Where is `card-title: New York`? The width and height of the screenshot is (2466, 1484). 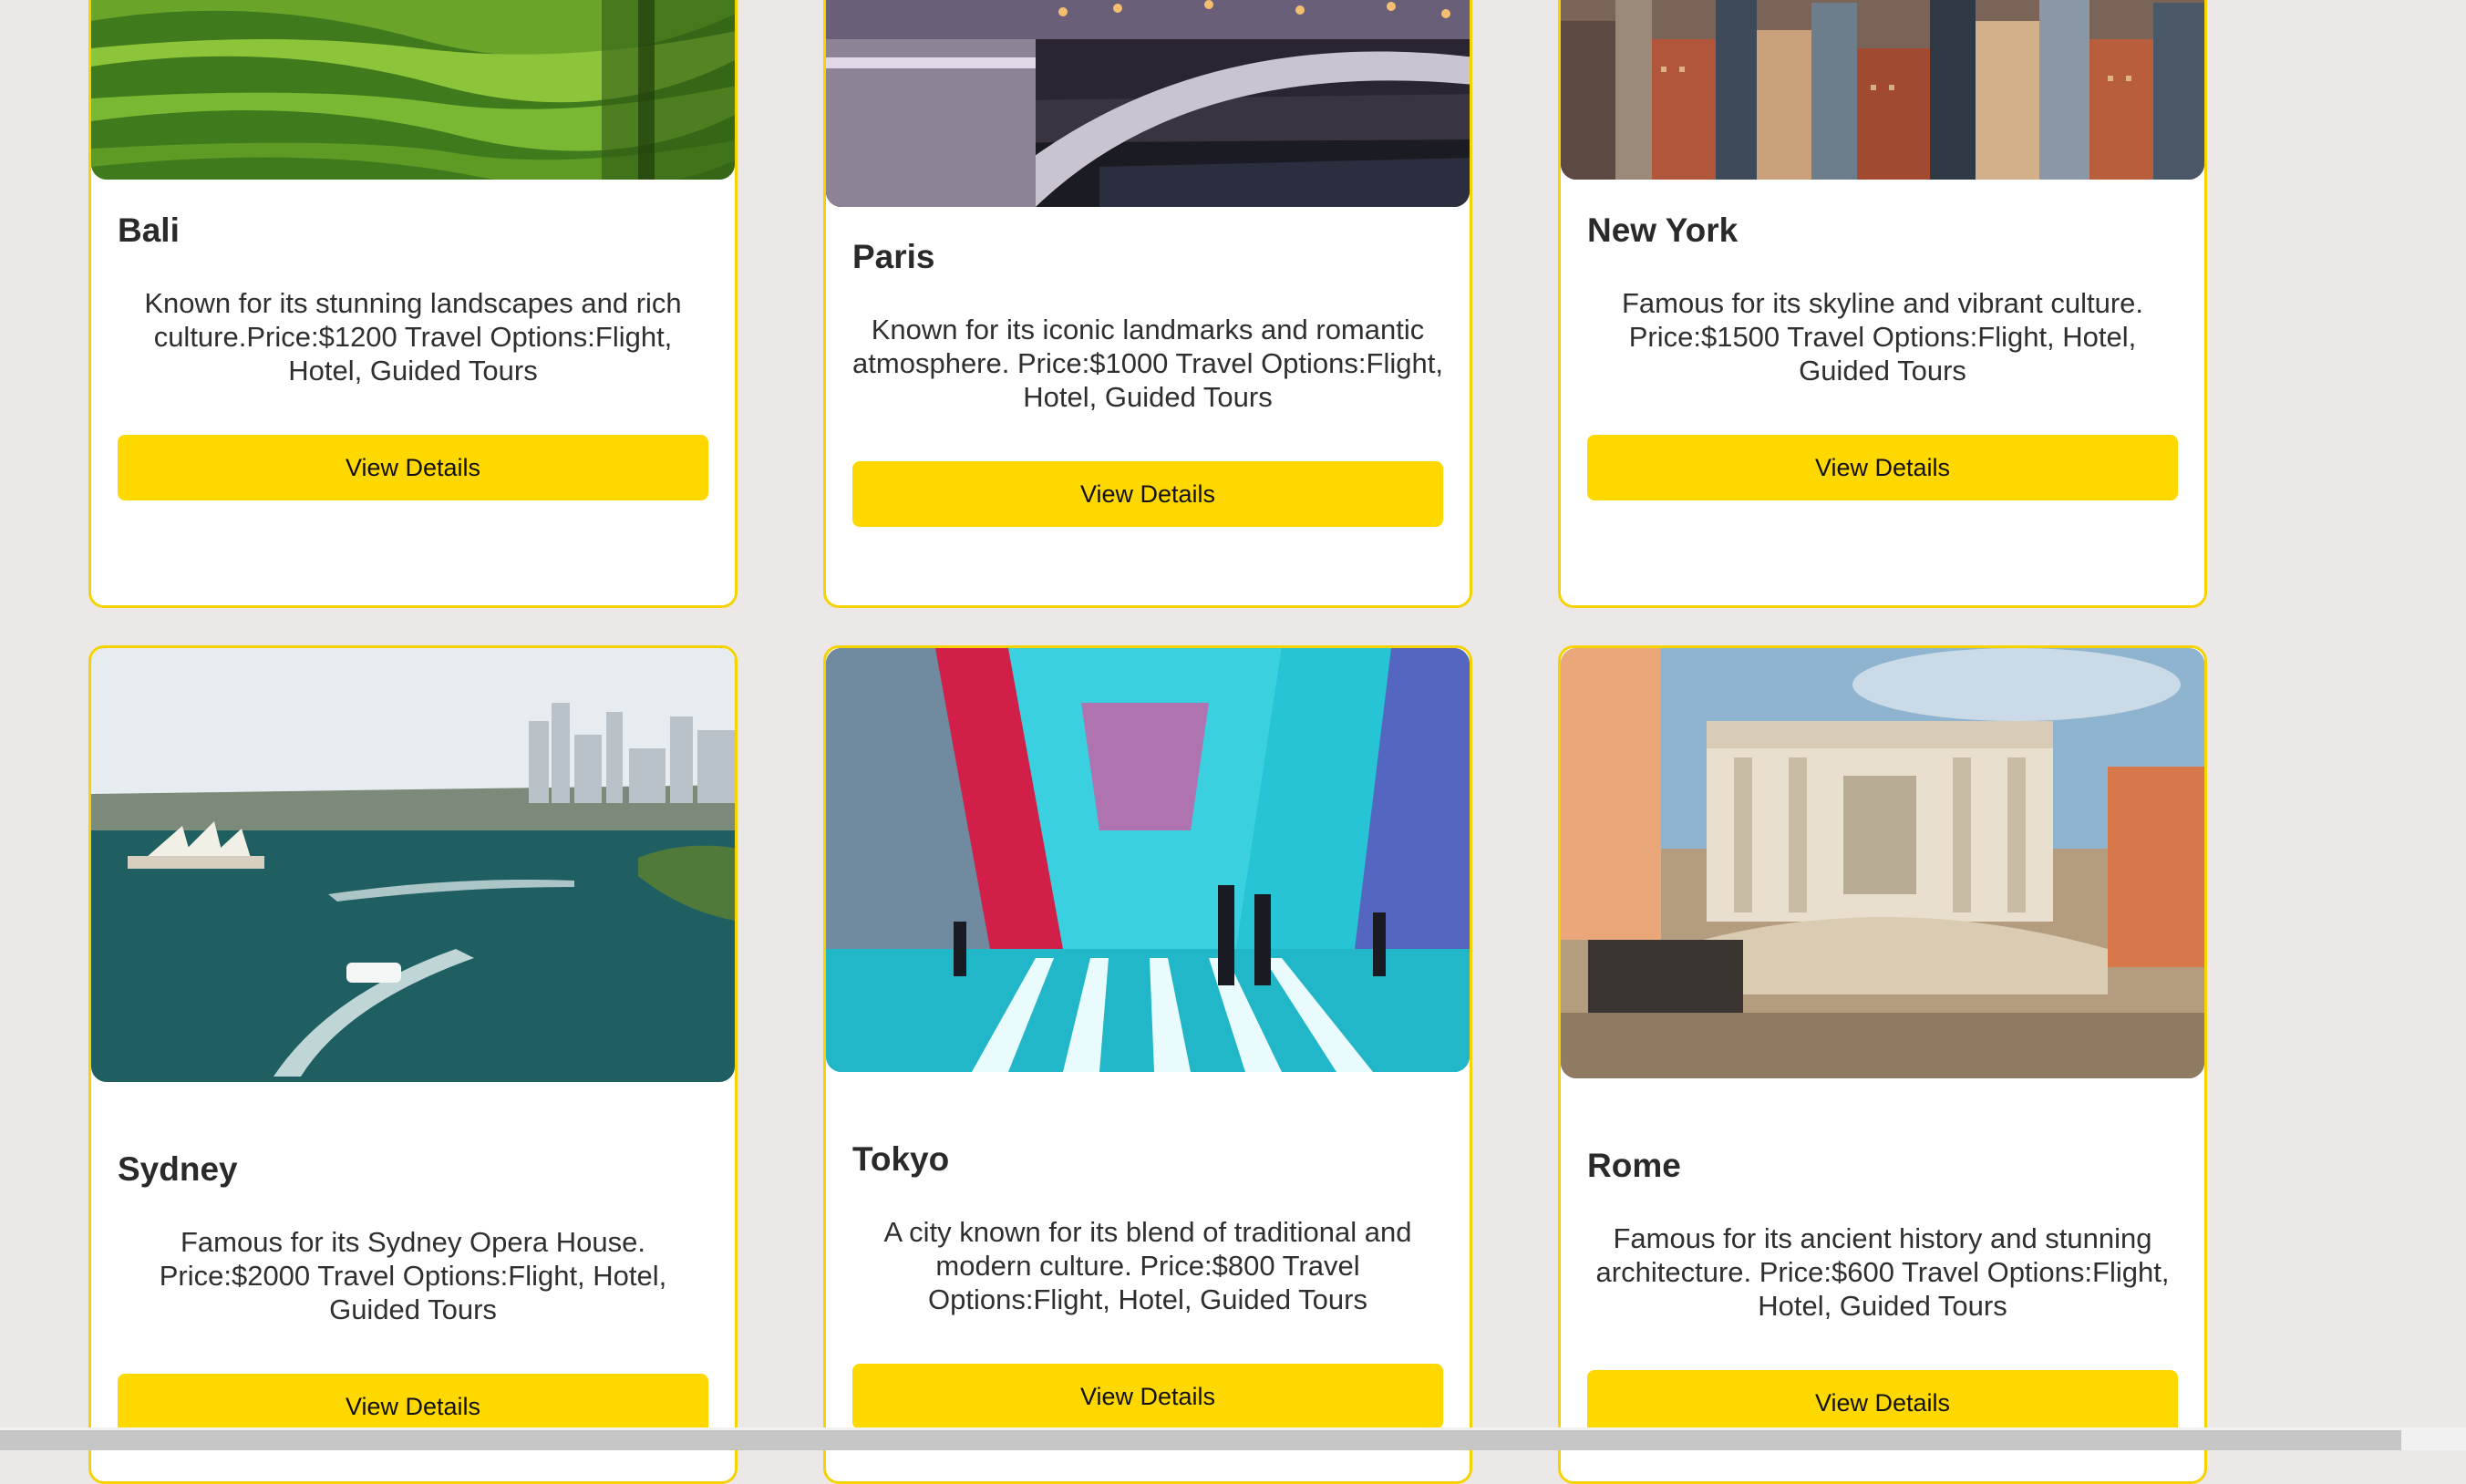
card-title: New York is located at coordinates (1663, 230).